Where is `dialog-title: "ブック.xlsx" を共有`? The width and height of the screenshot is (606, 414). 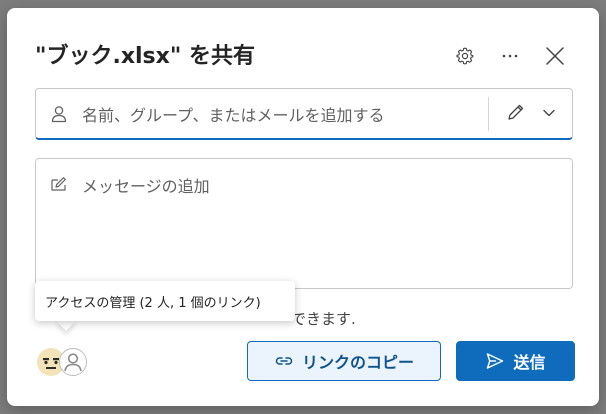 dialog-title: "ブック.xlsx" を共有 is located at coordinates (145, 56).